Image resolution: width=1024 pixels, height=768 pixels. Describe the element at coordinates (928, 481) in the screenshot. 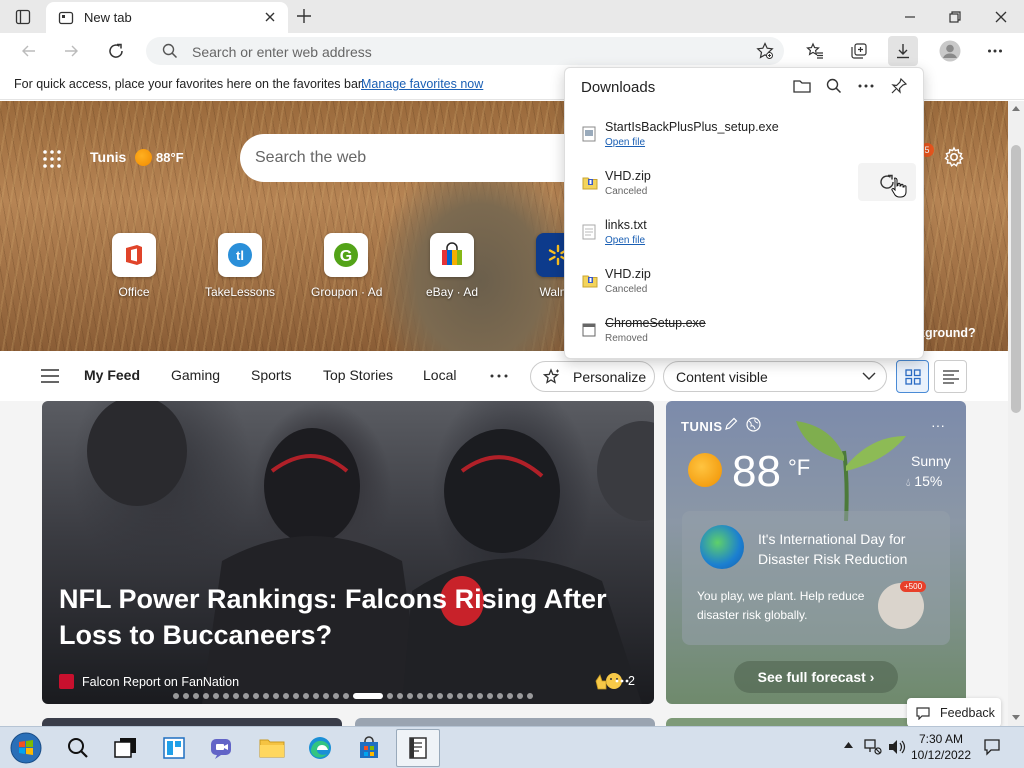

I see `precipitation-value: 15%` at that location.